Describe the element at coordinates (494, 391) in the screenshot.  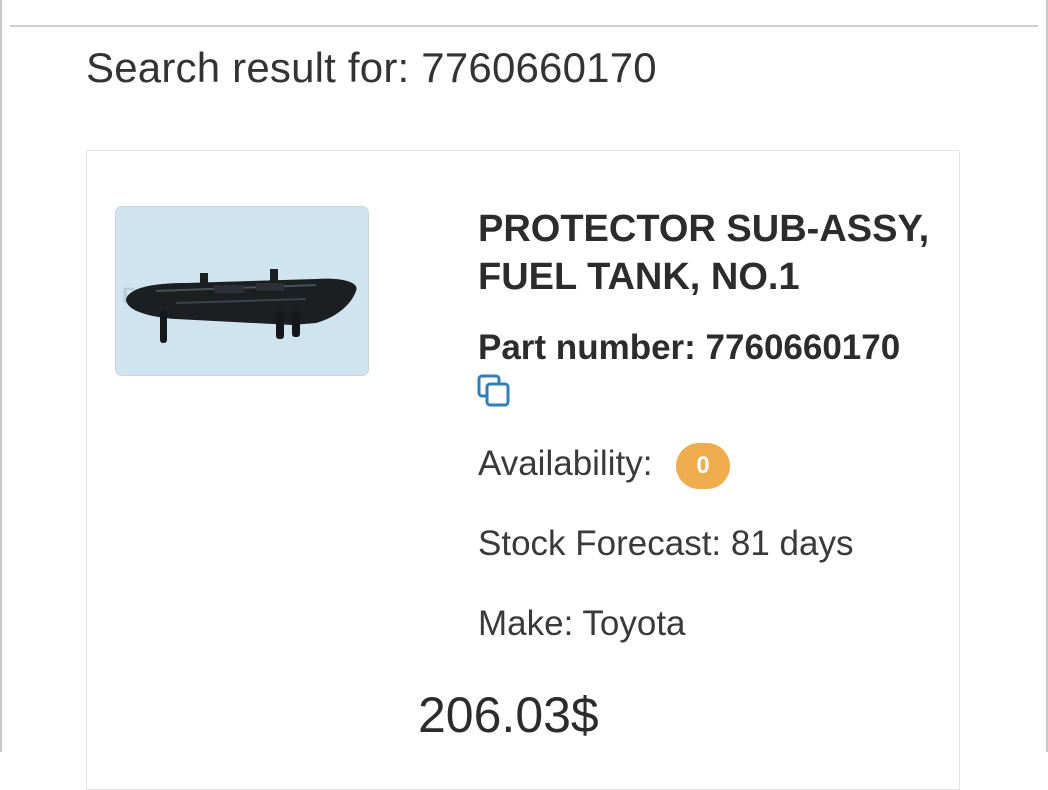
I see `copy-icon` at that location.